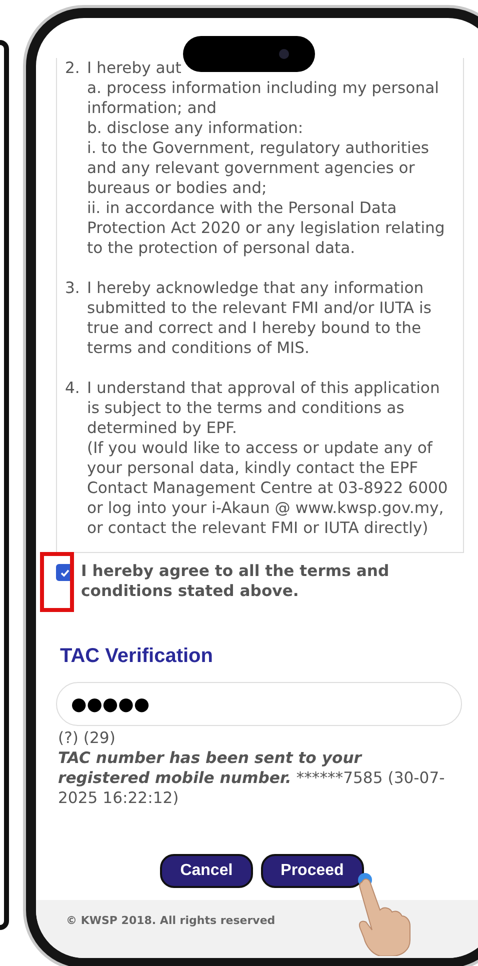 This screenshot has height=966, width=478. What do you see at coordinates (57, 582) in the screenshot?
I see `highlight-frame` at bounding box center [57, 582].